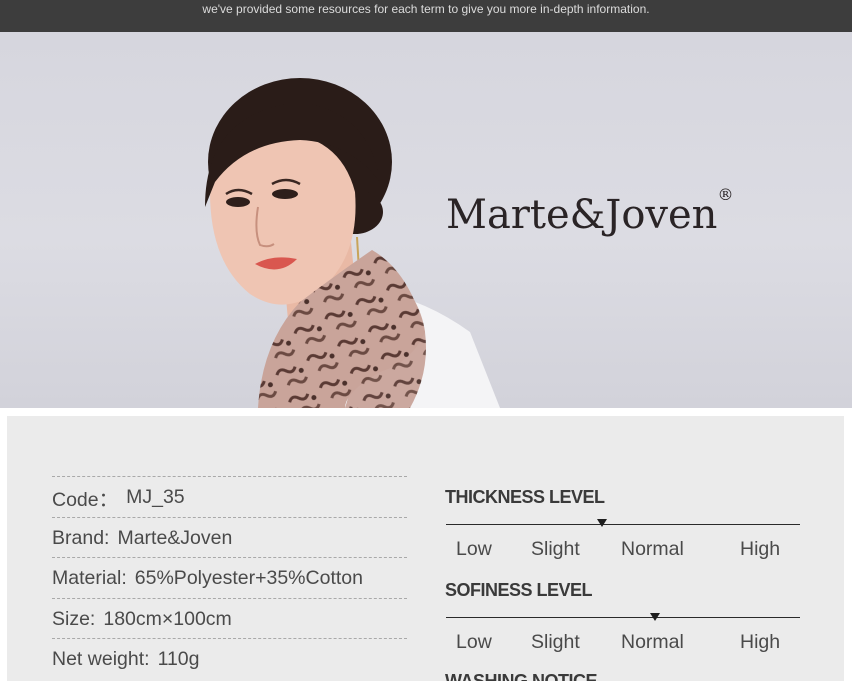 The width and height of the screenshot is (852, 681). What do you see at coordinates (167, 618) in the screenshot?
I see `spec-value: 180cm×100cm` at bounding box center [167, 618].